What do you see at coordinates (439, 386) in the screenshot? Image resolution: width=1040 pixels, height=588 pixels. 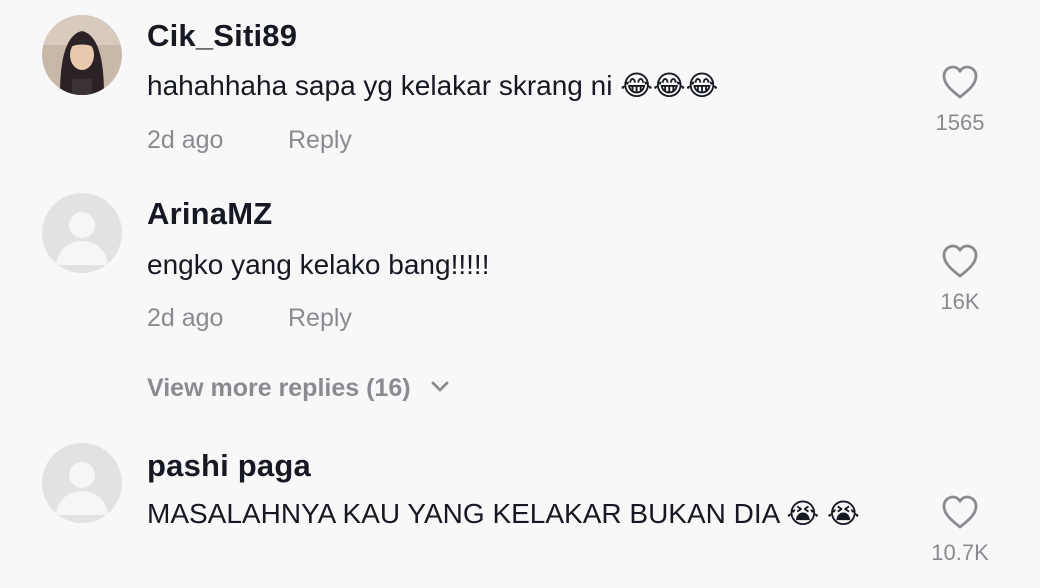 I see `chevron-down-icon` at bounding box center [439, 386].